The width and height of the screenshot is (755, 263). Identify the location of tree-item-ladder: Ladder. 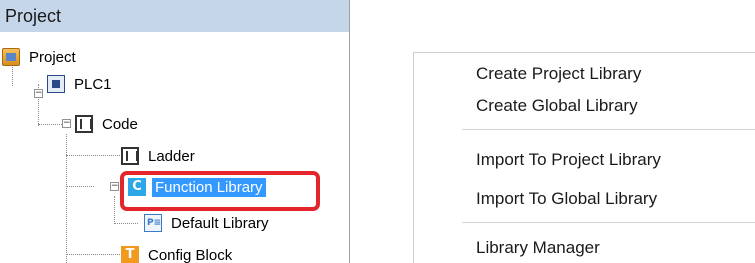
(159, 156).